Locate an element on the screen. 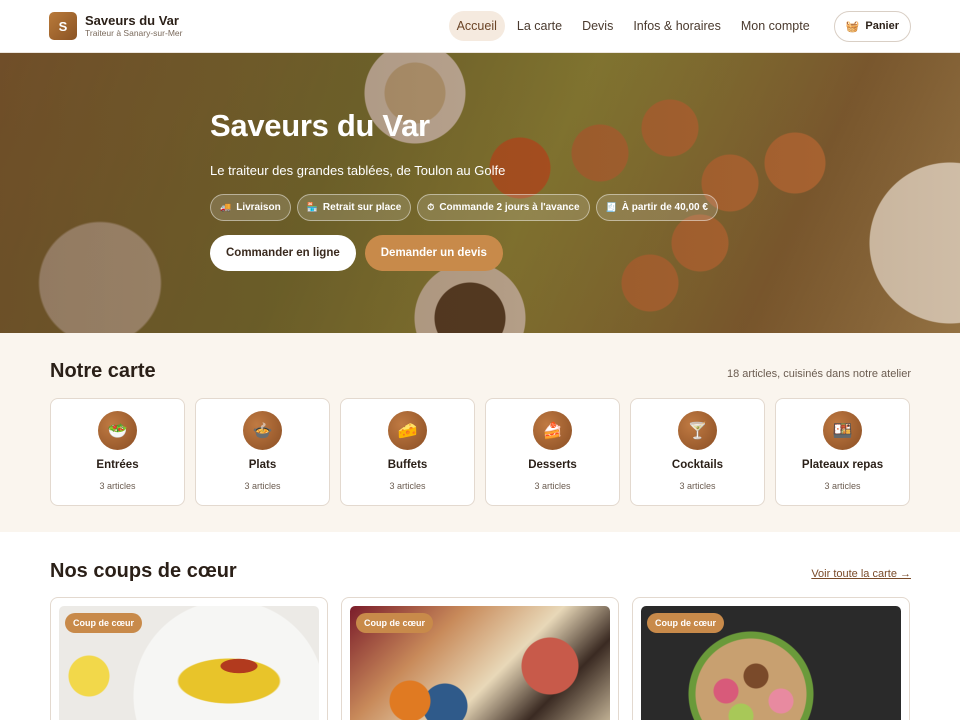  hero-title: Saveurs du Var is located at coordinates (320, 125).